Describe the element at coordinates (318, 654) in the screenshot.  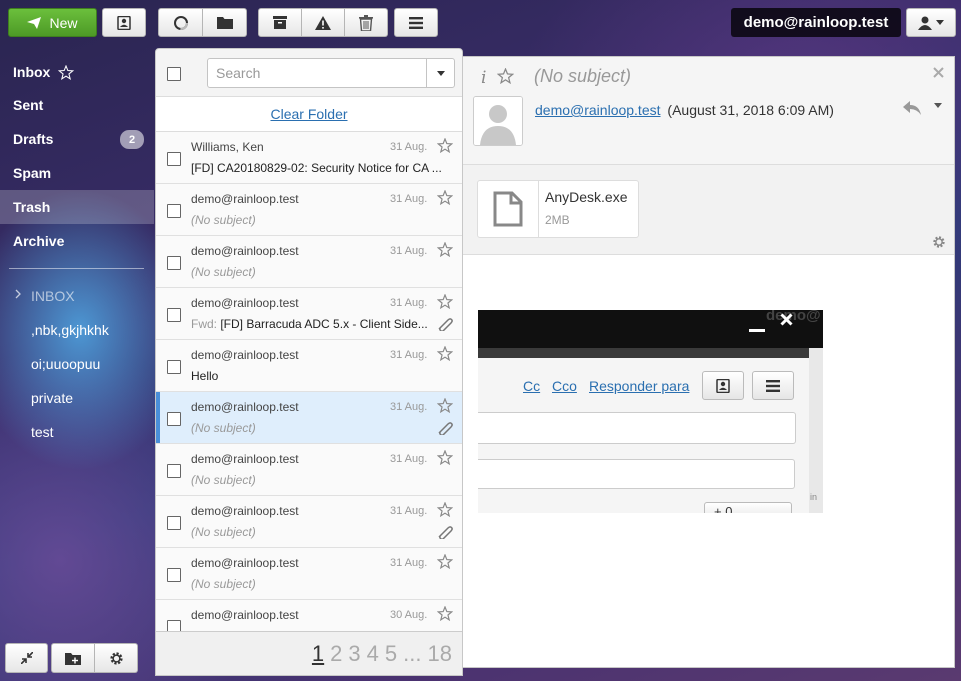
I see `page-link: 1` at that location.